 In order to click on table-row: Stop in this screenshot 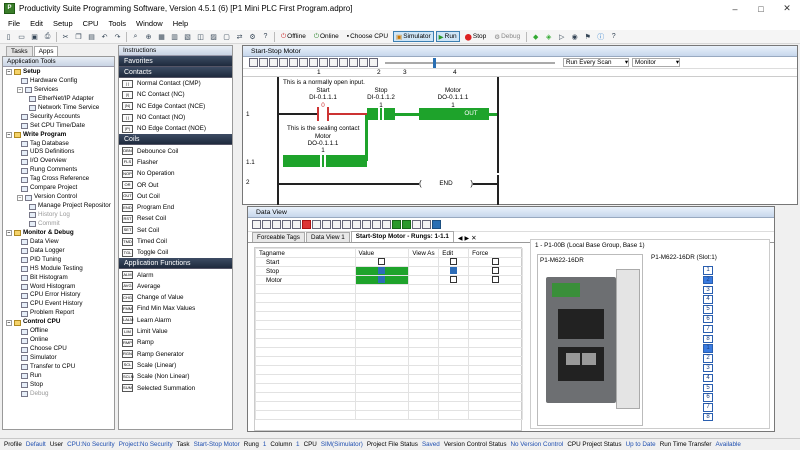, I will do `click(389, 271)`.